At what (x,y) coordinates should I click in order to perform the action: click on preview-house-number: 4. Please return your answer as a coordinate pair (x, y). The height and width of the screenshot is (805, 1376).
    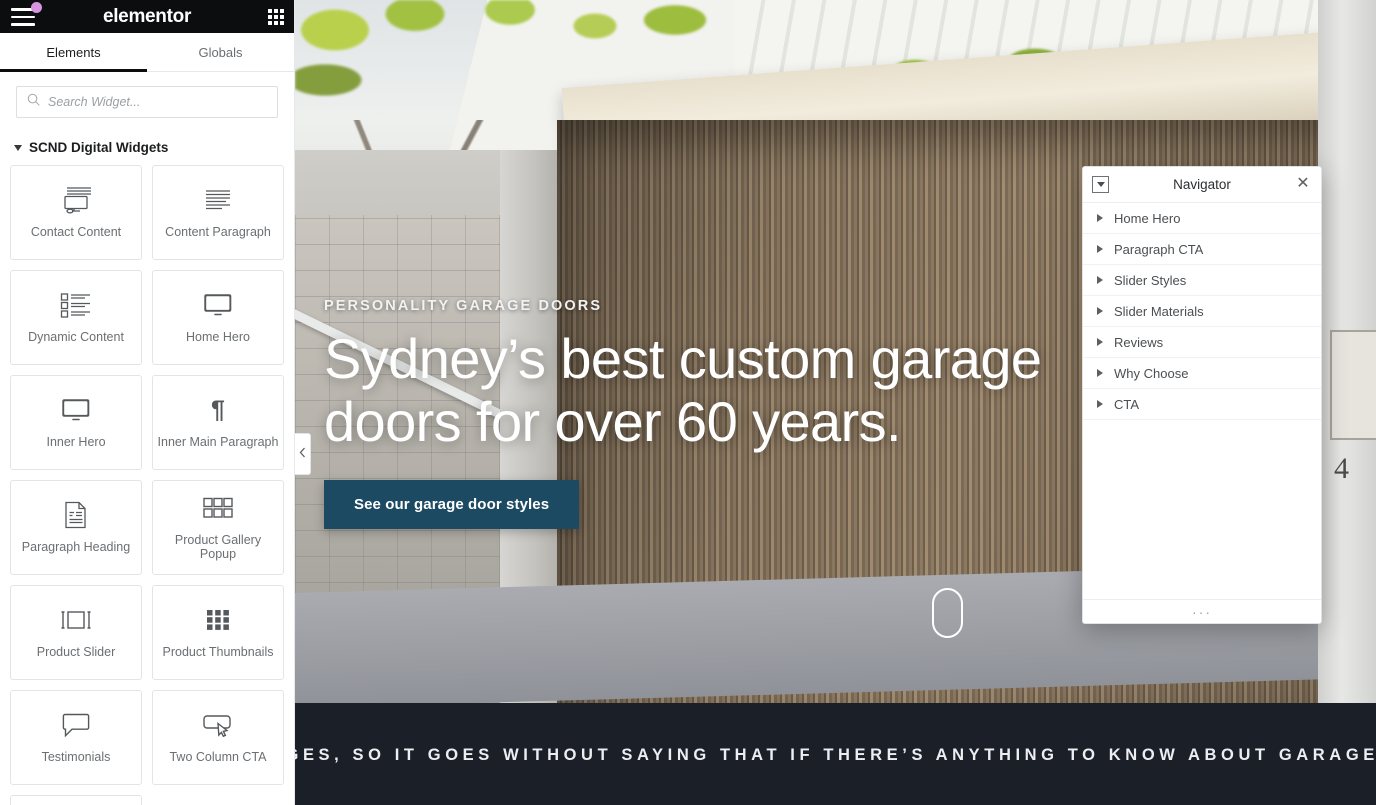
    Looking at the image, I should click on (1341, 468).